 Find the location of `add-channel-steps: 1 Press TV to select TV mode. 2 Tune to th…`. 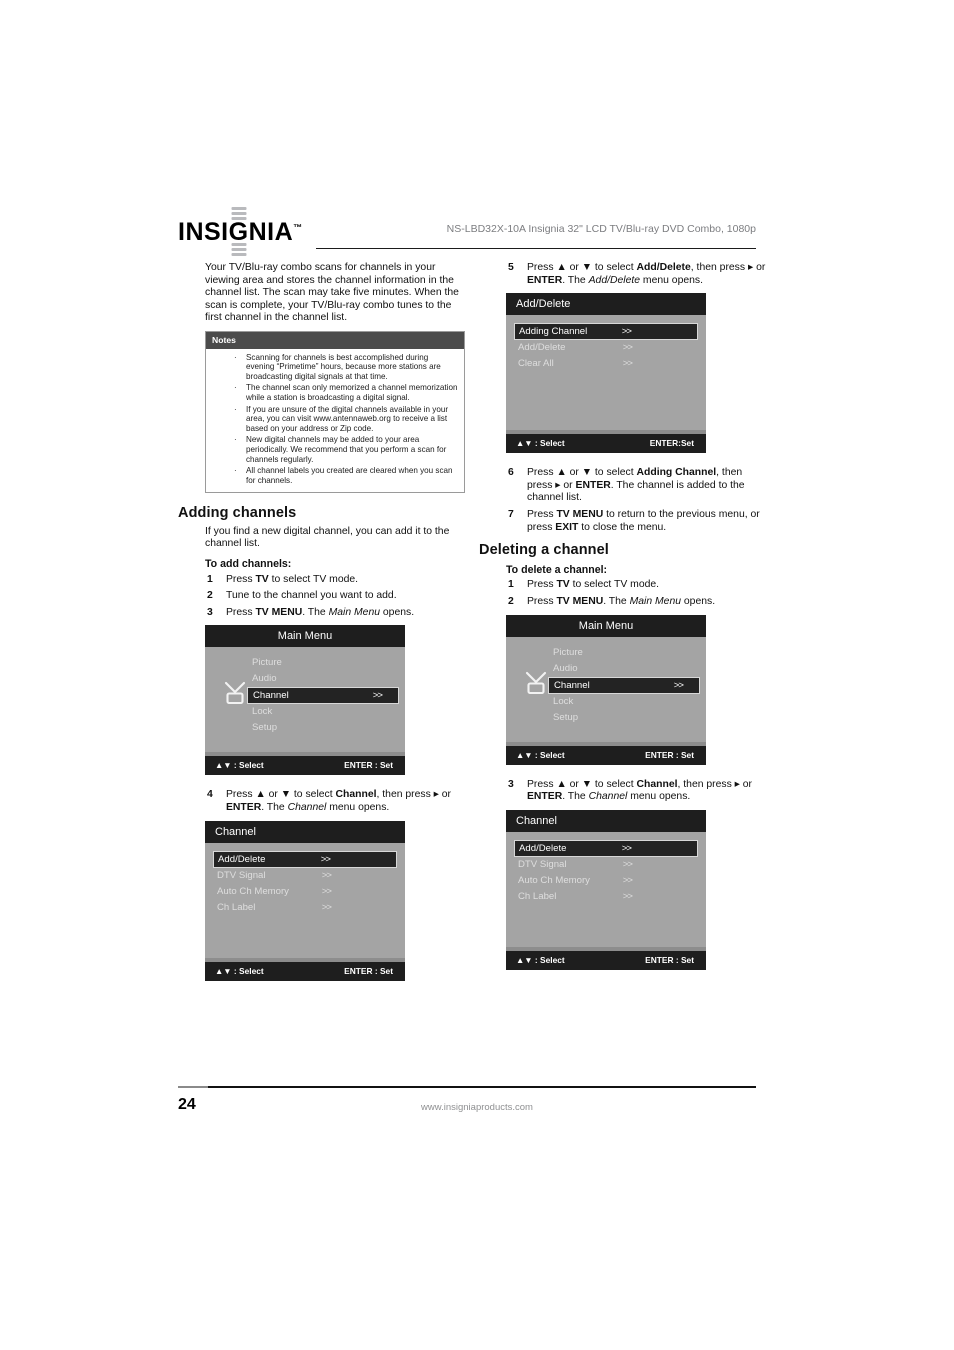

add-channel-steps: 1 Press TV to select TV mode. 2 Tune to th… is located at coordinates (336, 597).